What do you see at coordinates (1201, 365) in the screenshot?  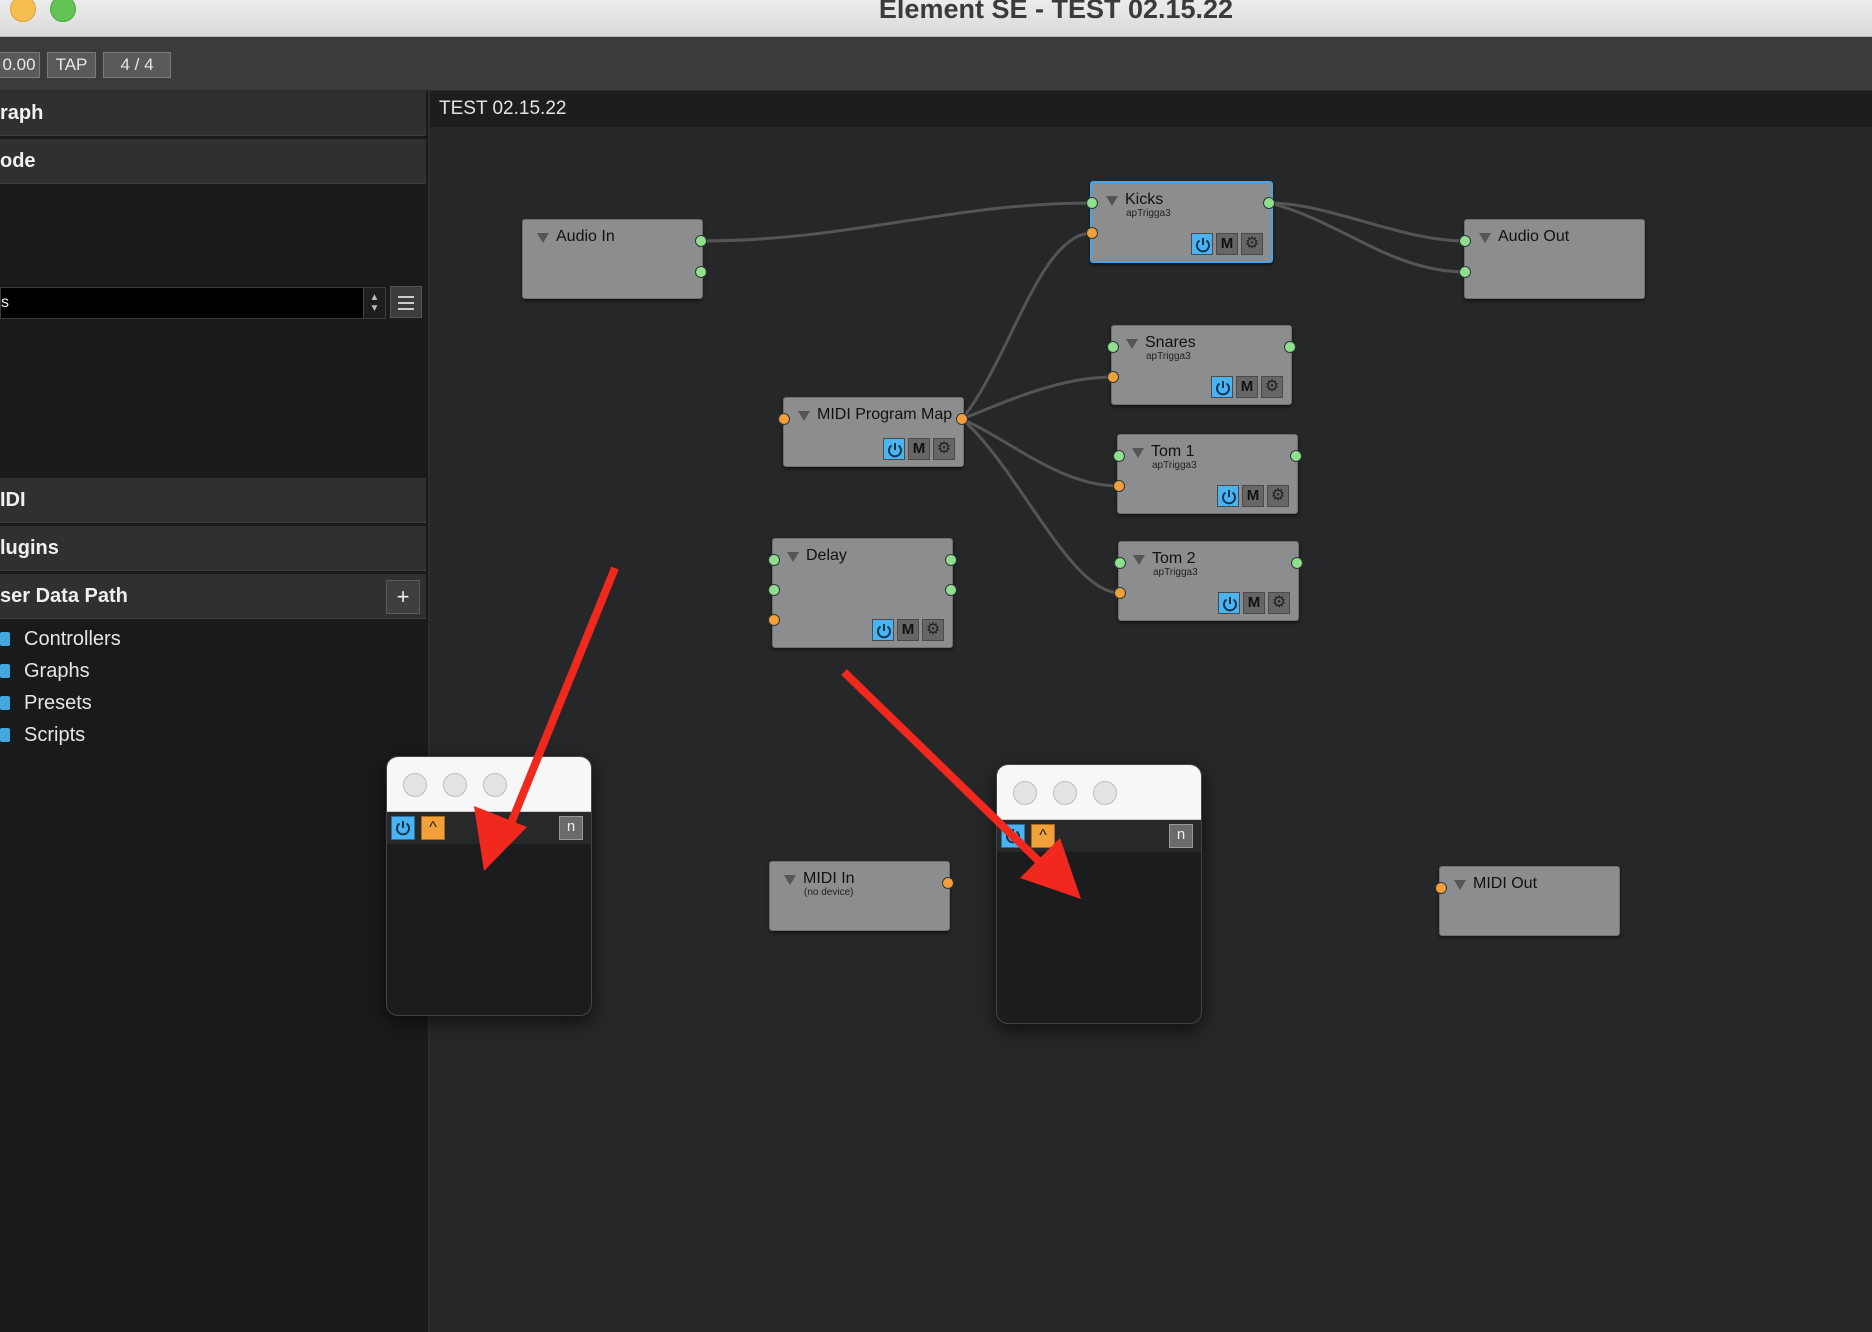 I see `node-snares: Snares apTrigga3 M ⚙` at bounding box center [1201, 365].